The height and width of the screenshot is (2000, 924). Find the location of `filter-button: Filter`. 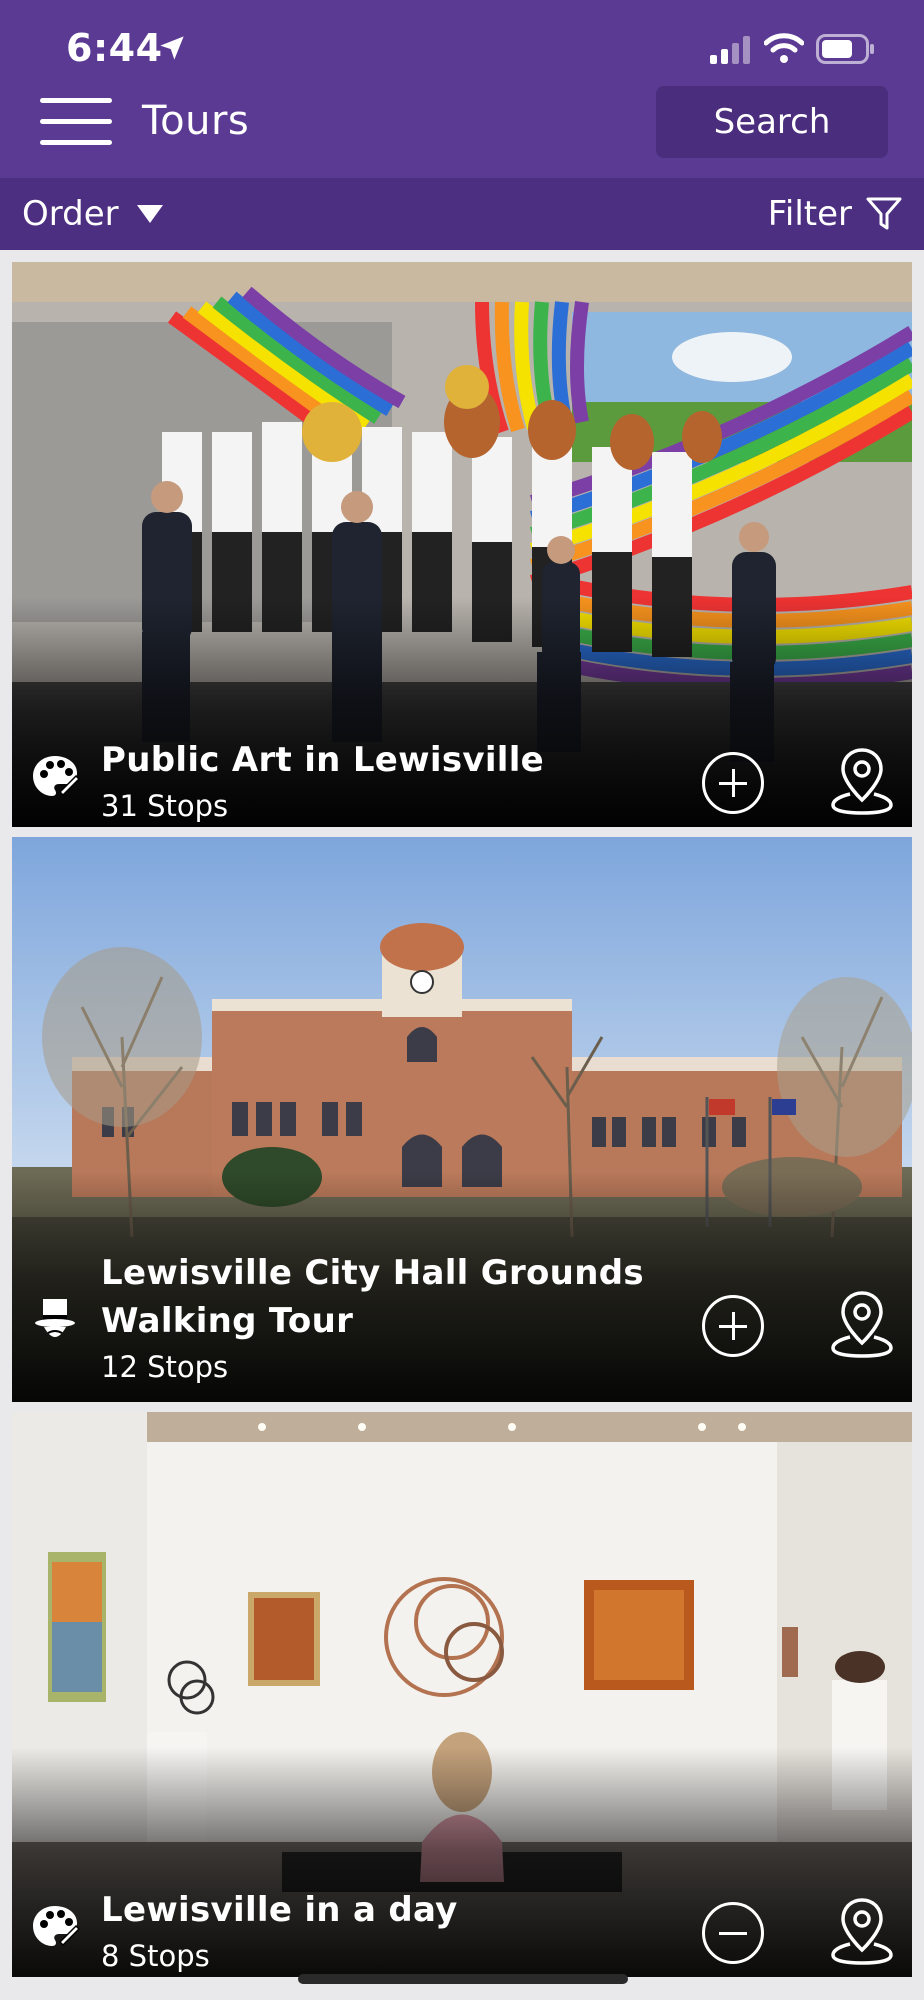

filter-button: Filter is located at coordinates (835, 214).